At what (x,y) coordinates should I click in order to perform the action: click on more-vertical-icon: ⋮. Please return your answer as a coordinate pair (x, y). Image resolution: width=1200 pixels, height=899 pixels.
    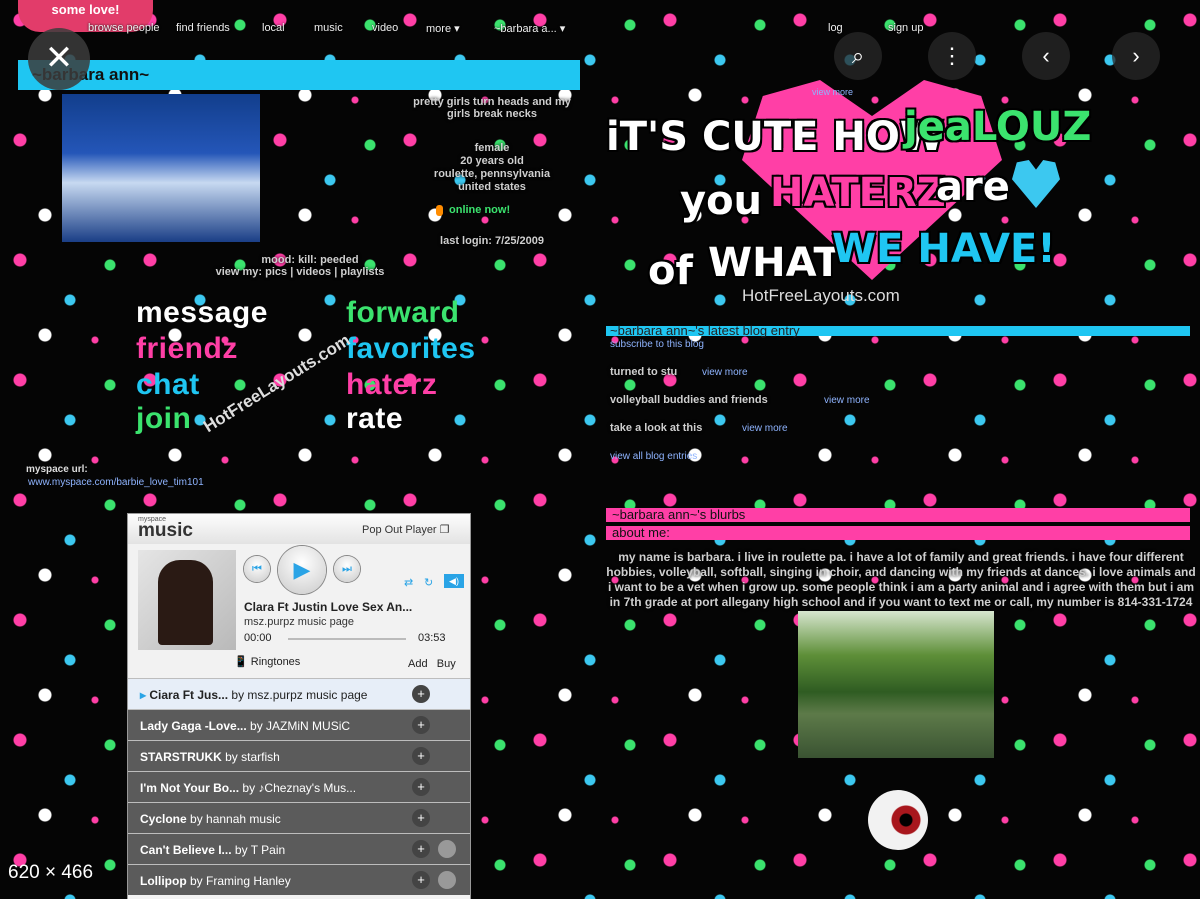
    Looking at the image, I should click on (952, 56).